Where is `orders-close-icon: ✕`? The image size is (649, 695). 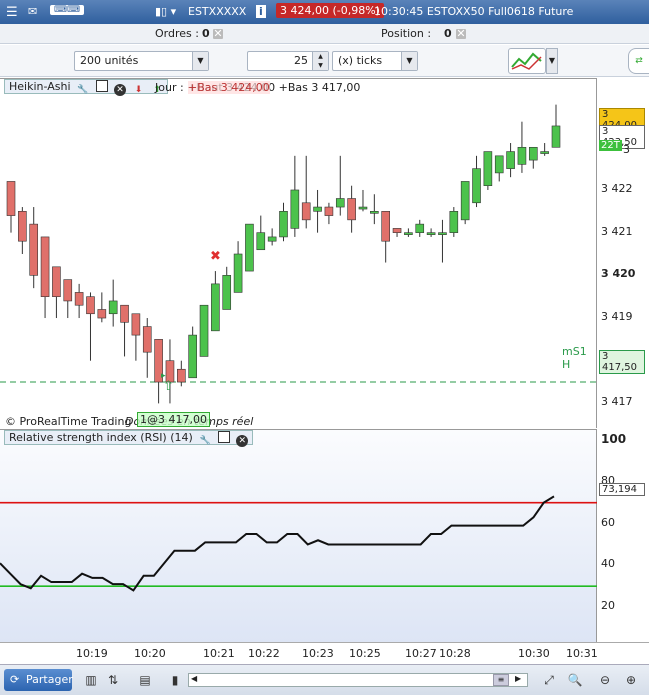
orders-close-icon: ✕ is located at coordinates (218, 33).